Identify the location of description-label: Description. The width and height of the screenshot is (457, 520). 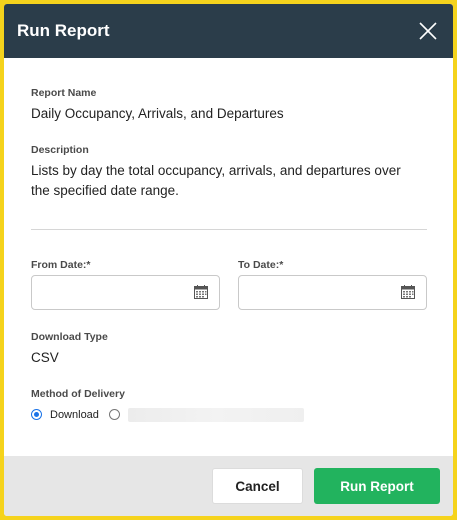
(60, 150).